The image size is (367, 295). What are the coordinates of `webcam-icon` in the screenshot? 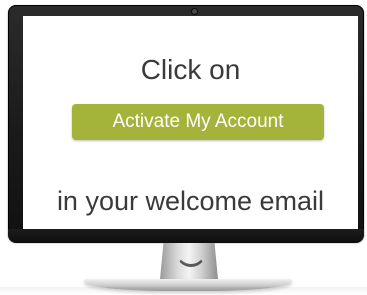 It's located at (194, 11).